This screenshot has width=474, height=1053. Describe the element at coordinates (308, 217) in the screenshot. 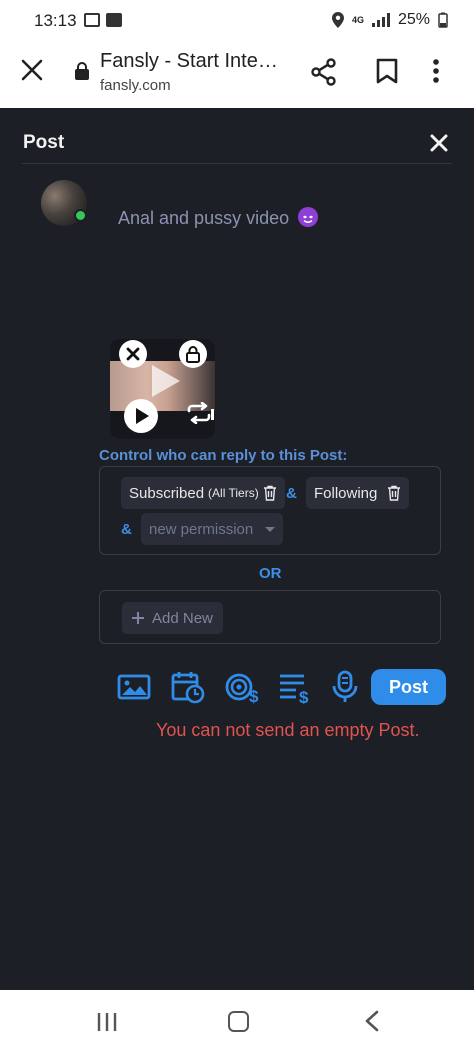

I see `devil-emoji-icon` at that location.